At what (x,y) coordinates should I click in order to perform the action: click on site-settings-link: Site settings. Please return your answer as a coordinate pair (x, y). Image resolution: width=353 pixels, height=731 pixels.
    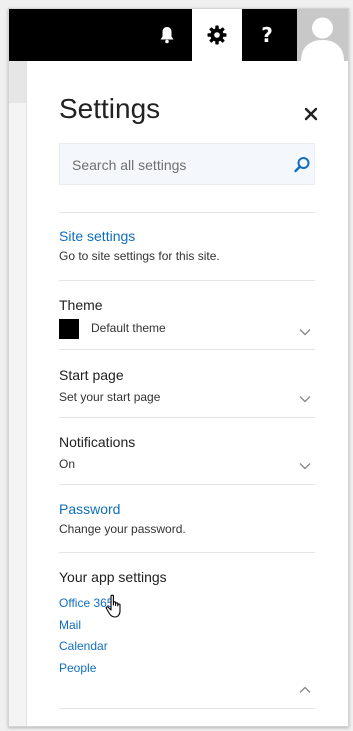
    Looking at the image, I should click on (97, 236).